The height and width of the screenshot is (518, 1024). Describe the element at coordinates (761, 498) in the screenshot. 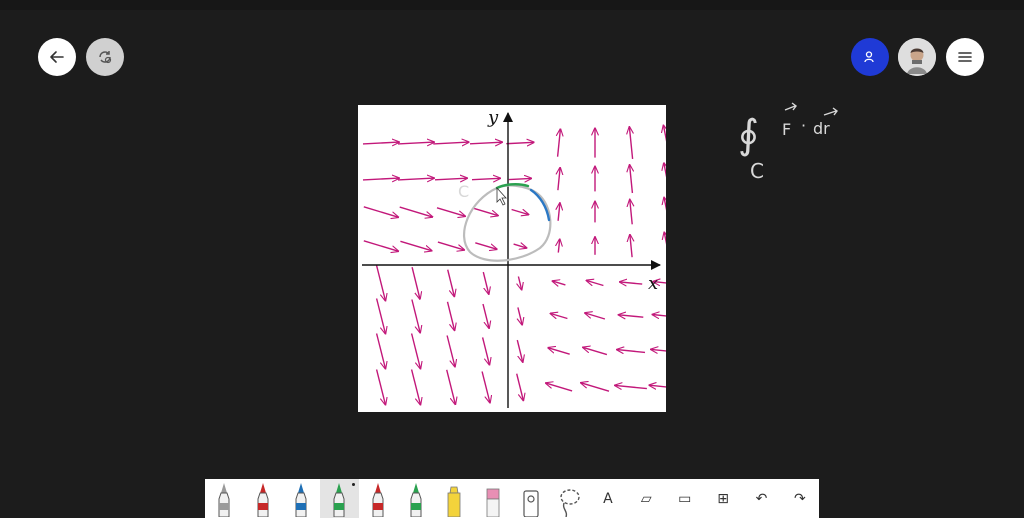

I see `tool-undo: ↶` at that location.